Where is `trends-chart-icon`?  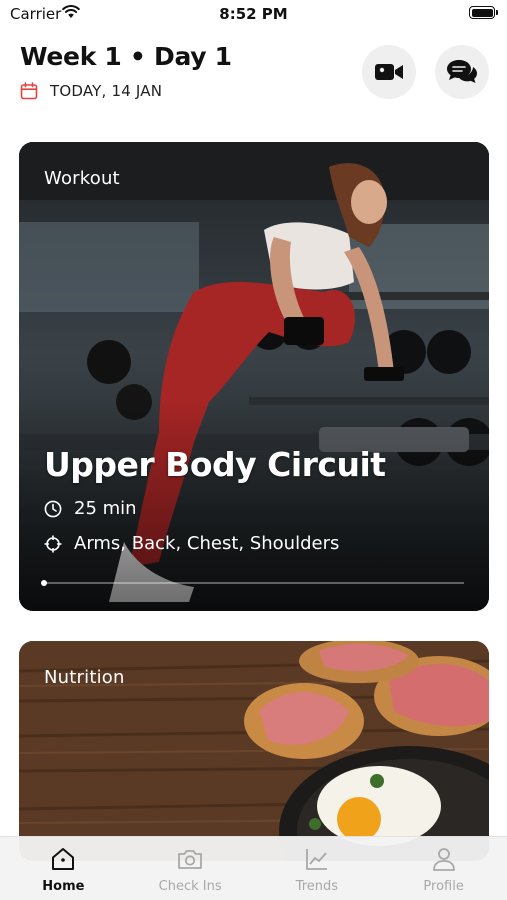
trends-chart-icon is located at coordinates (316, 859).